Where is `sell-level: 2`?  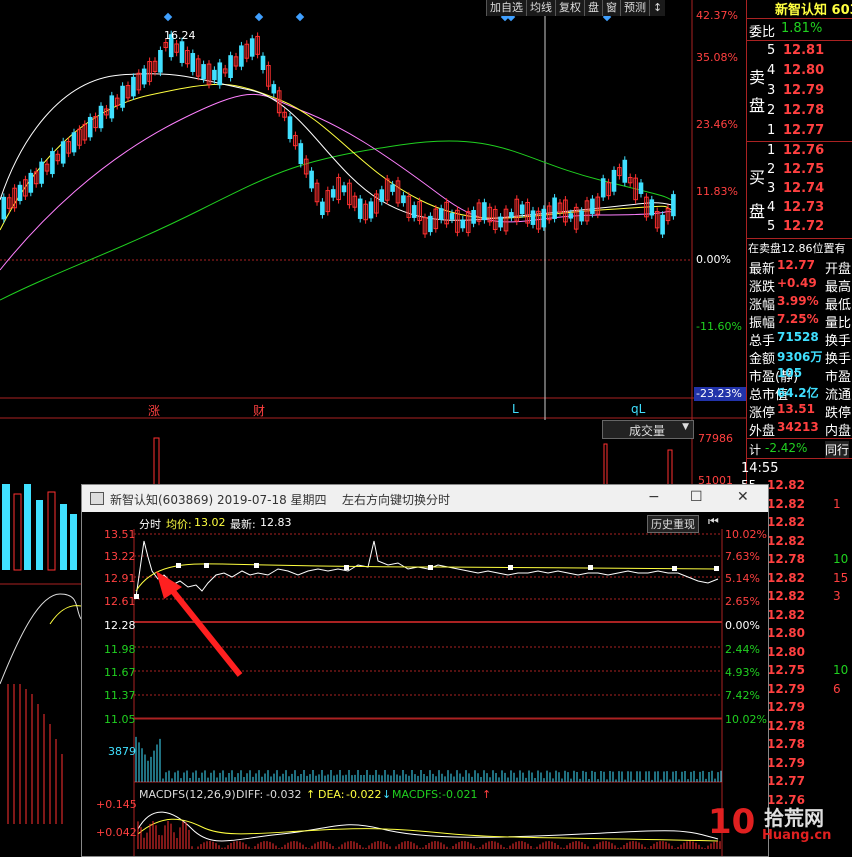
sell-level: 2 is located at coordinates (771, 110).